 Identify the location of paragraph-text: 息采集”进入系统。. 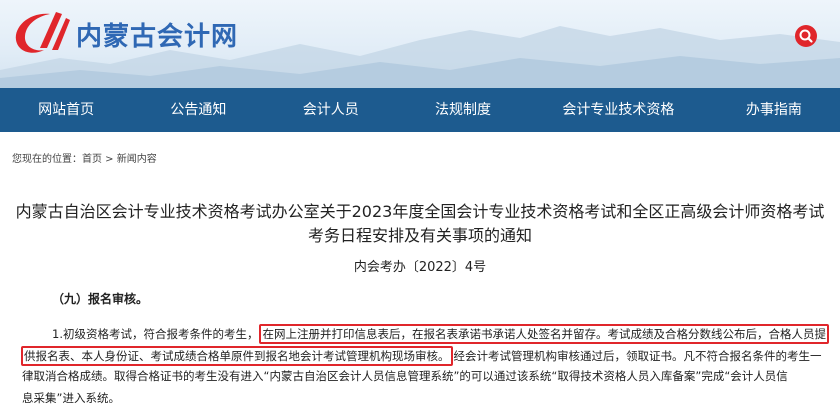
(71, 398).